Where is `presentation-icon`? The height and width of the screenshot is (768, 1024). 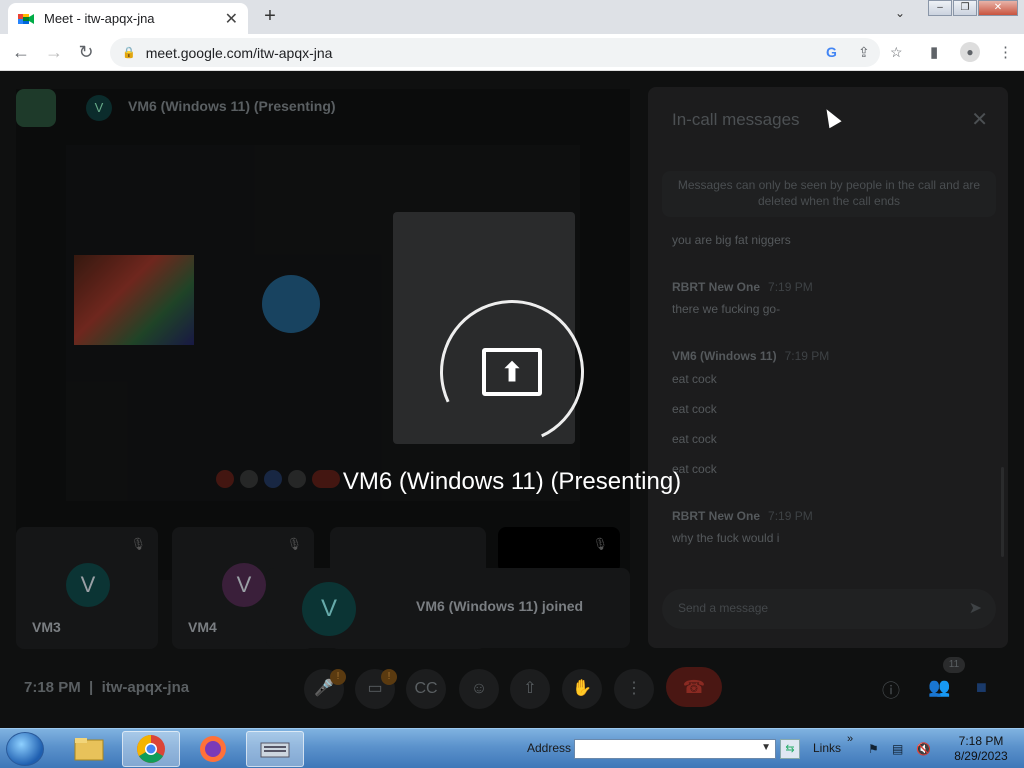 presentation-icon is located at coordinates (36, 108).